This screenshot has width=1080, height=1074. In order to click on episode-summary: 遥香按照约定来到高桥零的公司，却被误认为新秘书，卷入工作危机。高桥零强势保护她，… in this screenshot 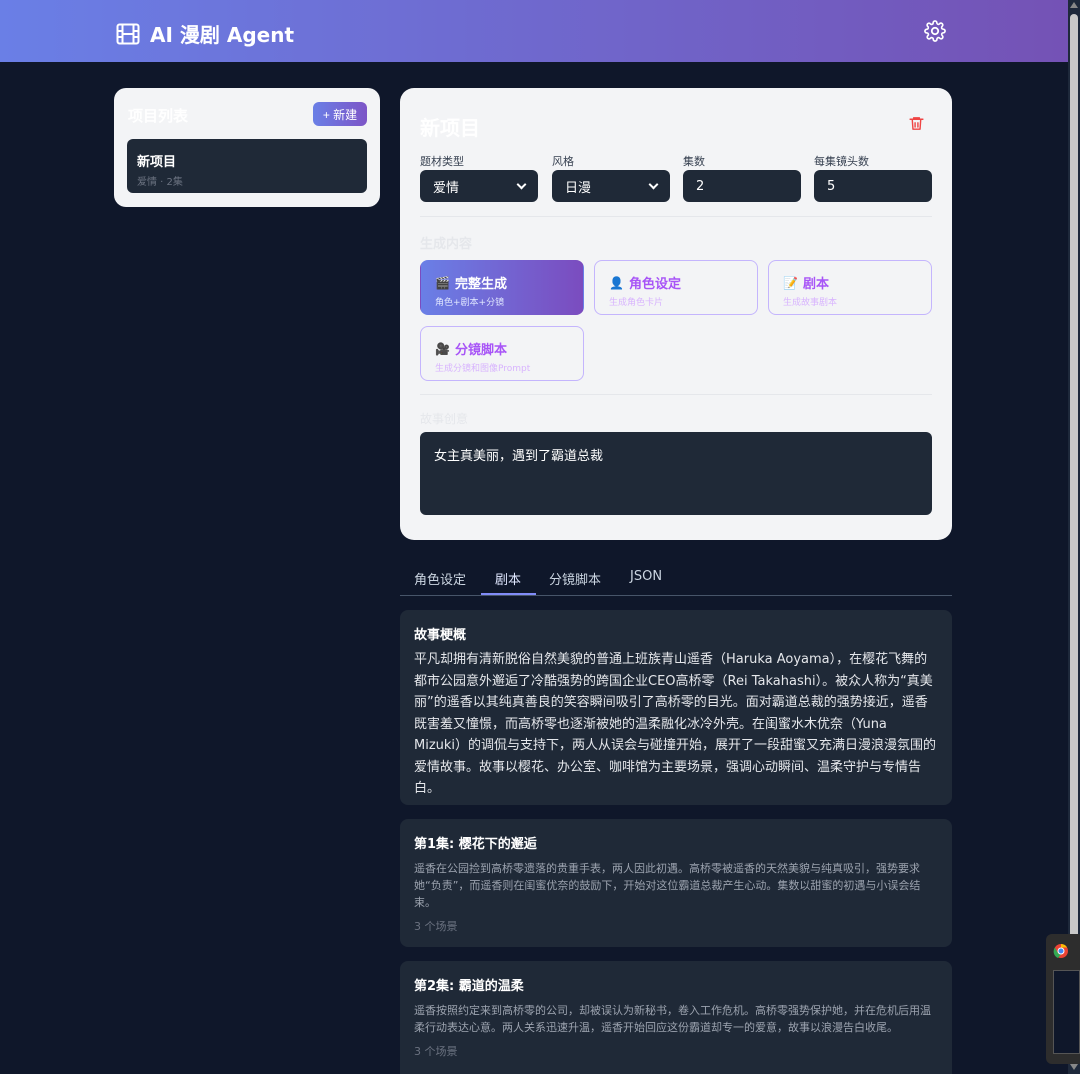, I will do `click(672, 1019)`.